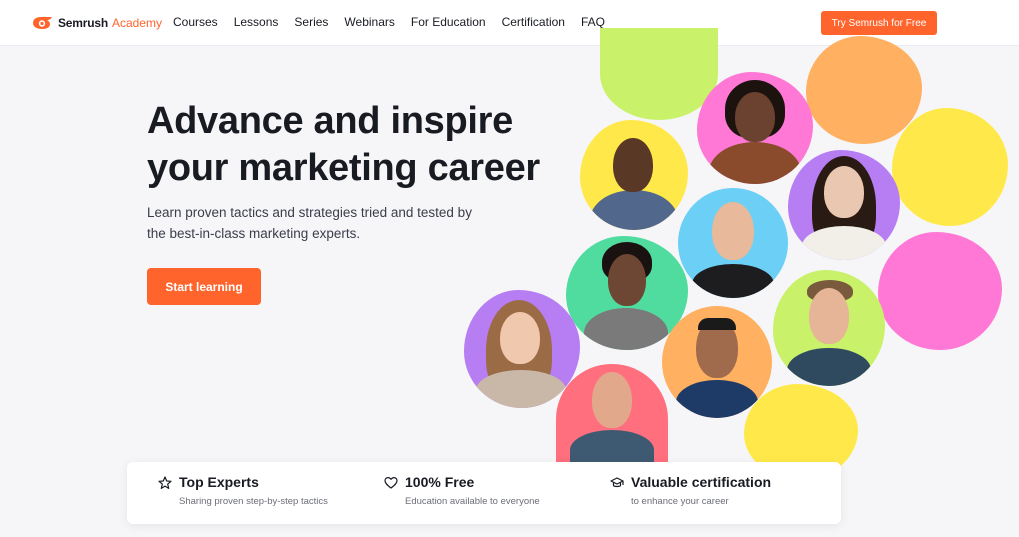  I want to click on semrush-academy-logo: Semrush Academy, so click(96, 23).